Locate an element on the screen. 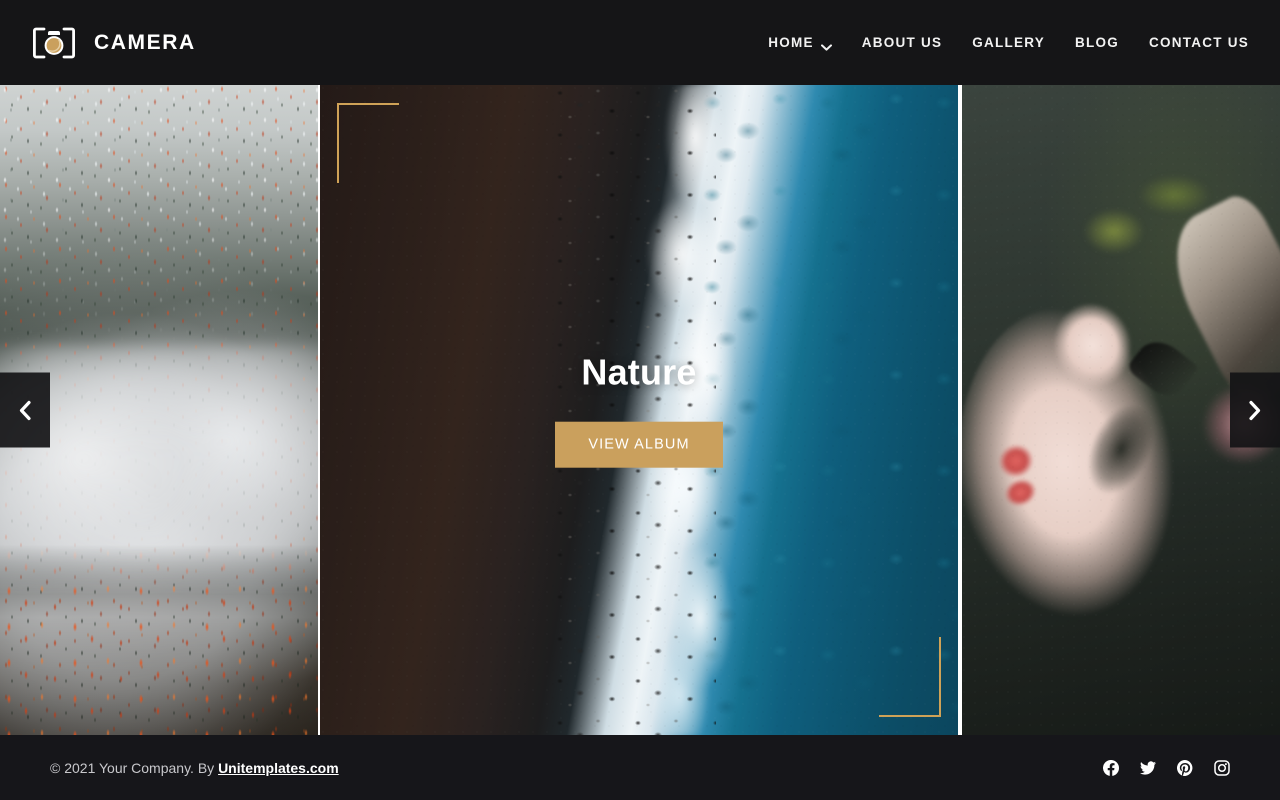 The image size is (1280, 800). nav-item-gallery-label: GALLERY is located at coordinates (1008, 42).